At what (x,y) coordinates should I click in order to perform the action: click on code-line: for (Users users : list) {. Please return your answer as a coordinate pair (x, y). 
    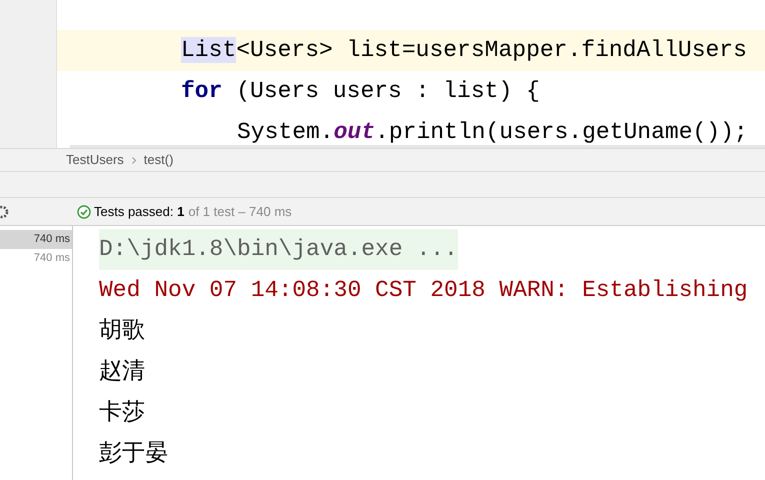
    Looking at the image, I should click on (360, 91).